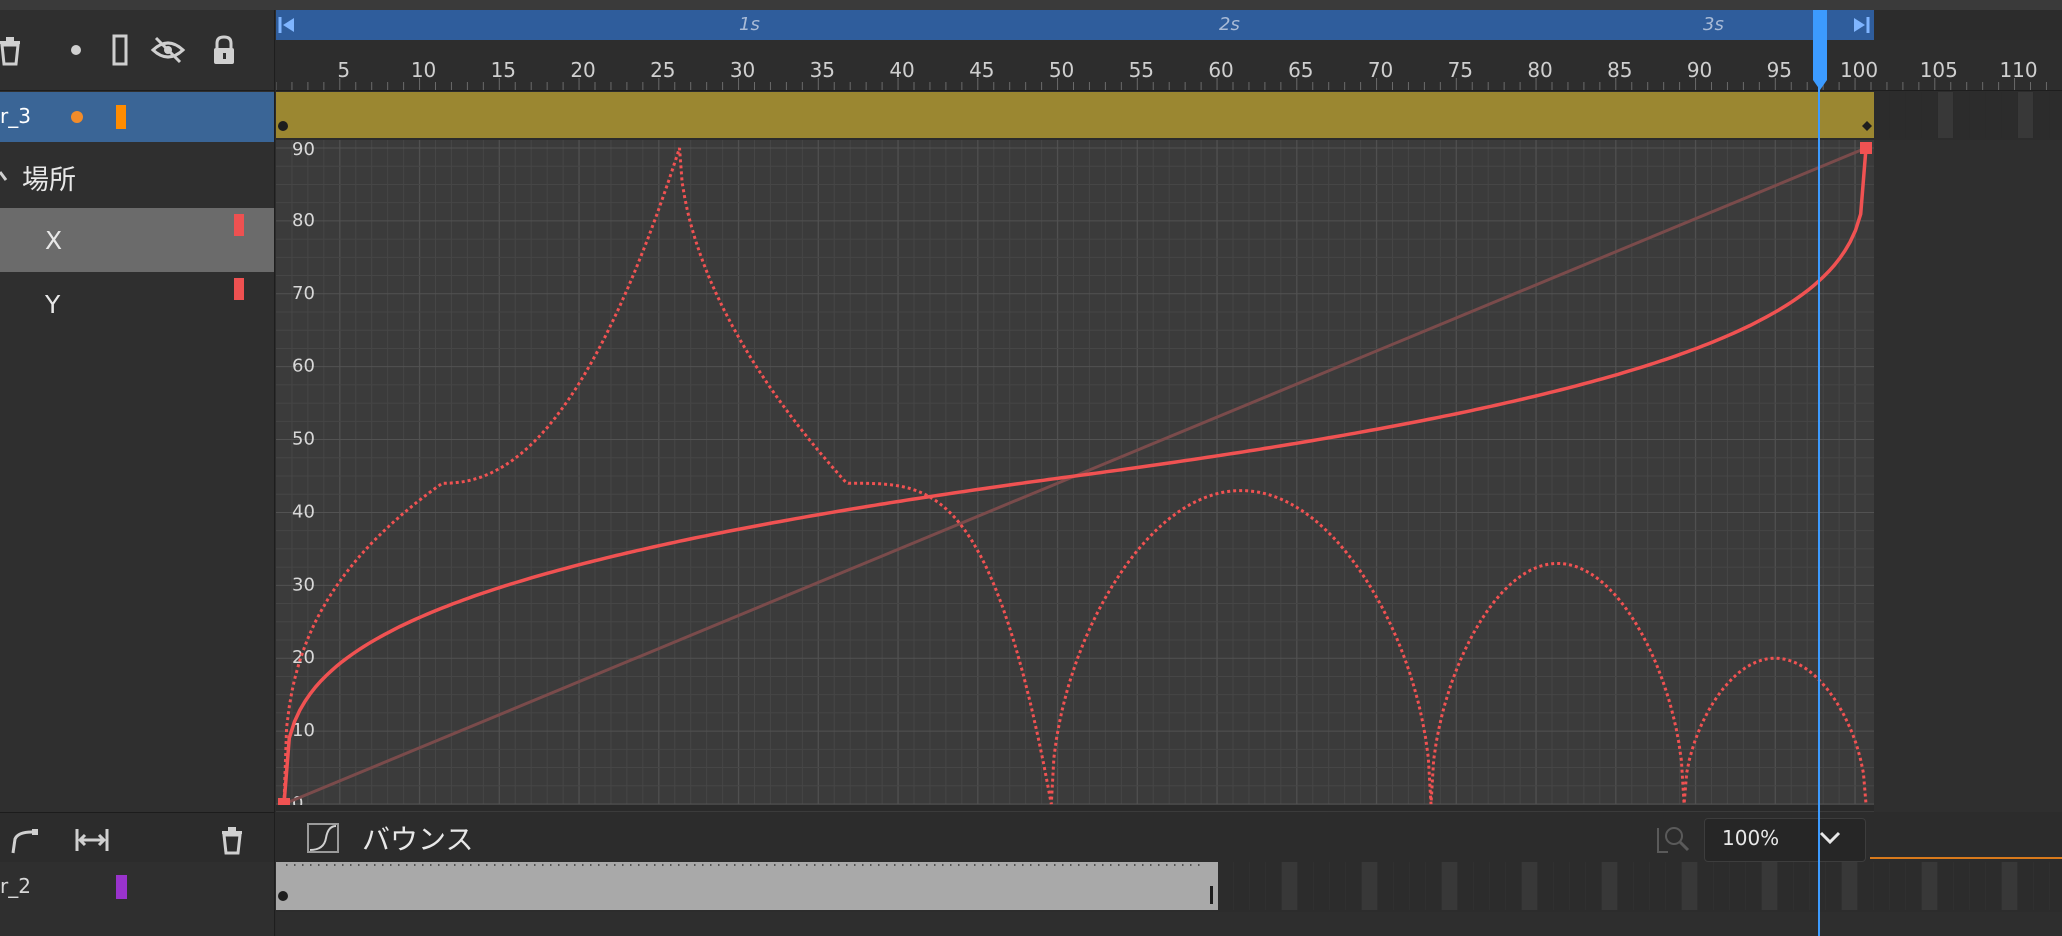  I want to click on dot-icon, so click(76, 50).